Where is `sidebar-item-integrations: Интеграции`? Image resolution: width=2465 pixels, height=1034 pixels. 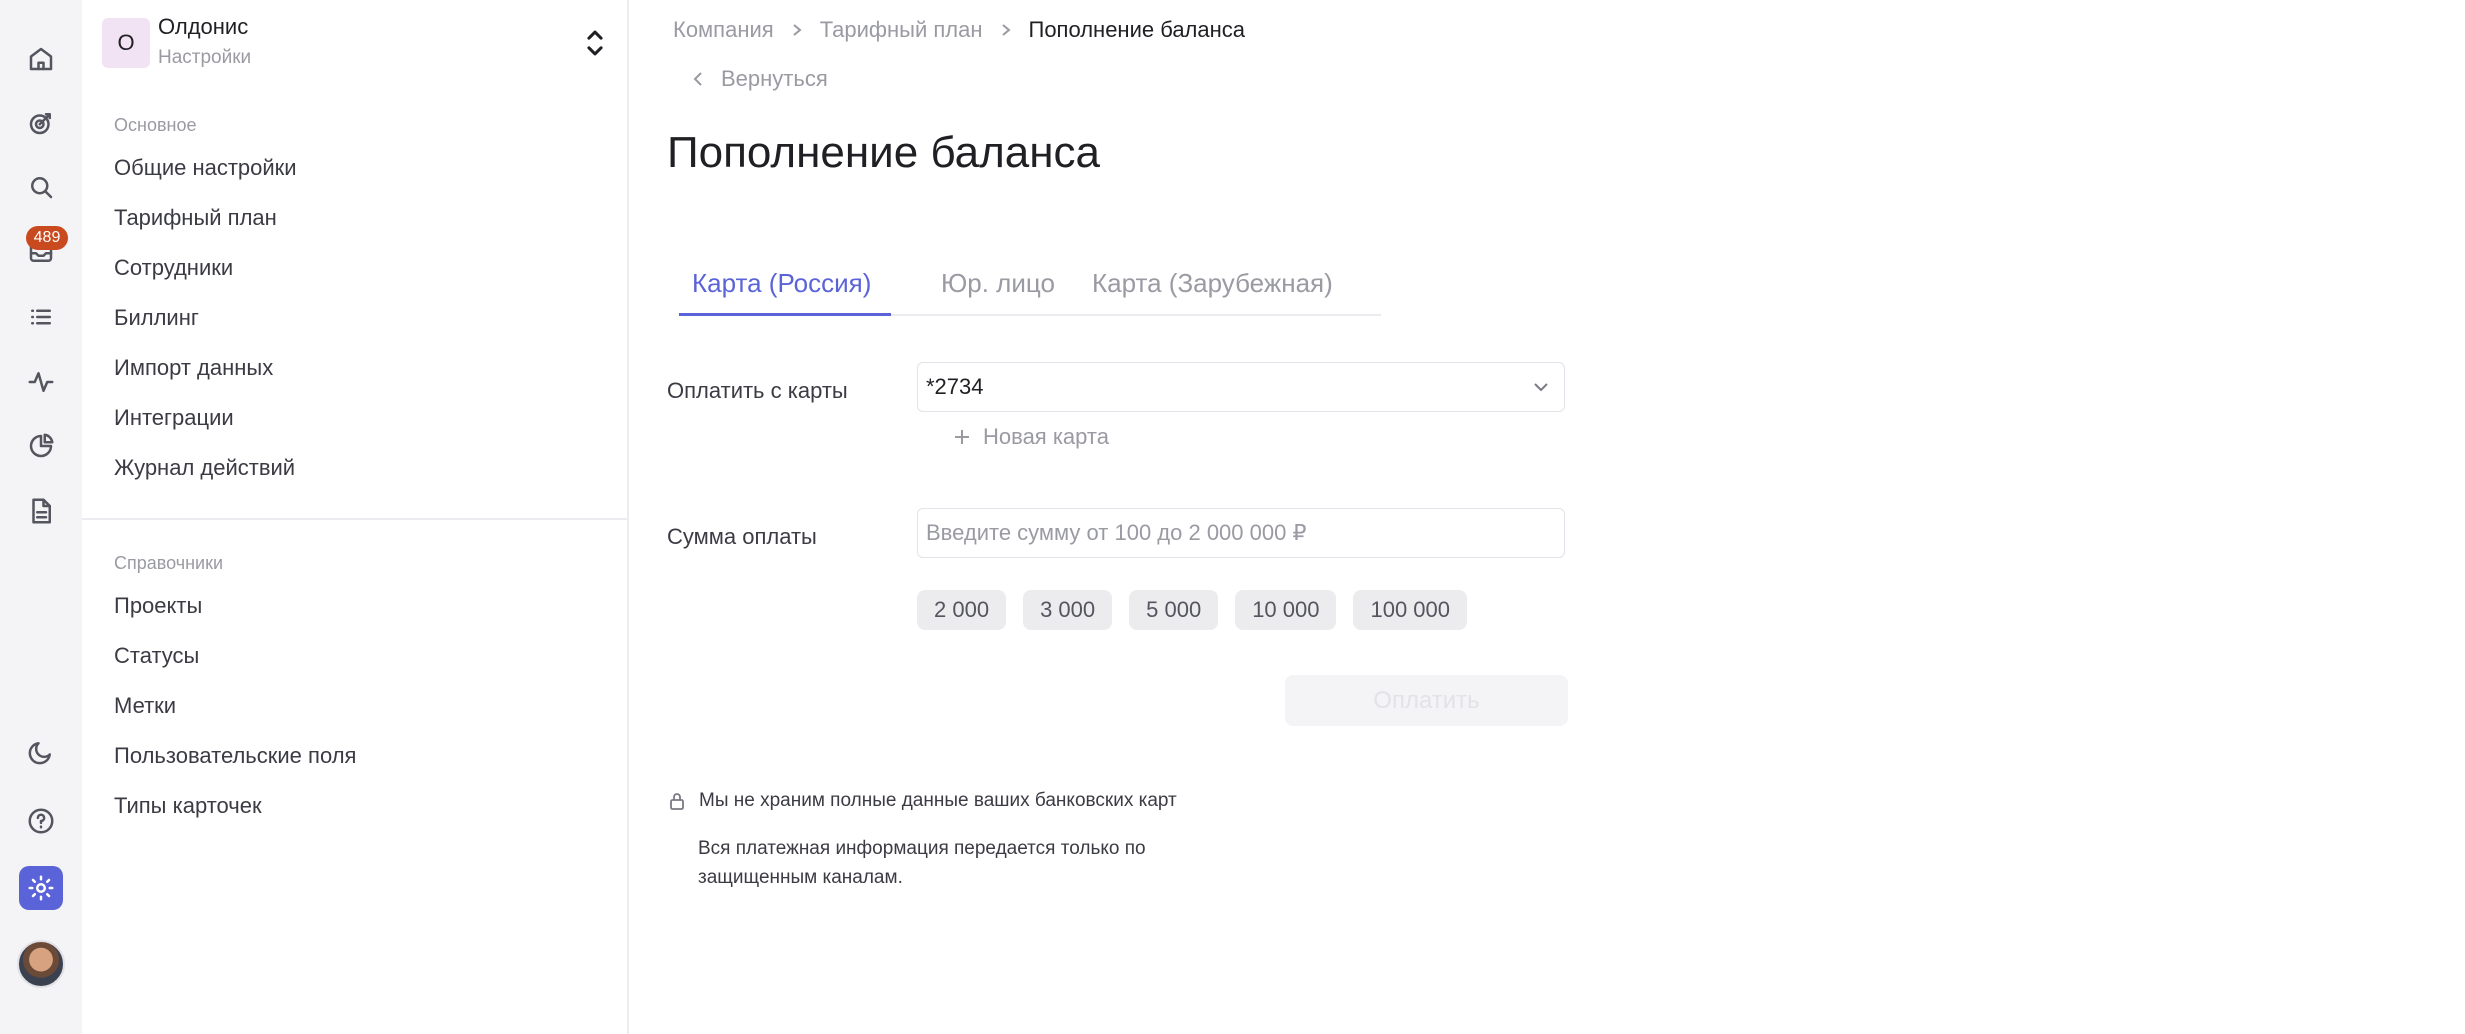 sidebar-item-integrations: Интеграции is located at coordinates (174, 418).